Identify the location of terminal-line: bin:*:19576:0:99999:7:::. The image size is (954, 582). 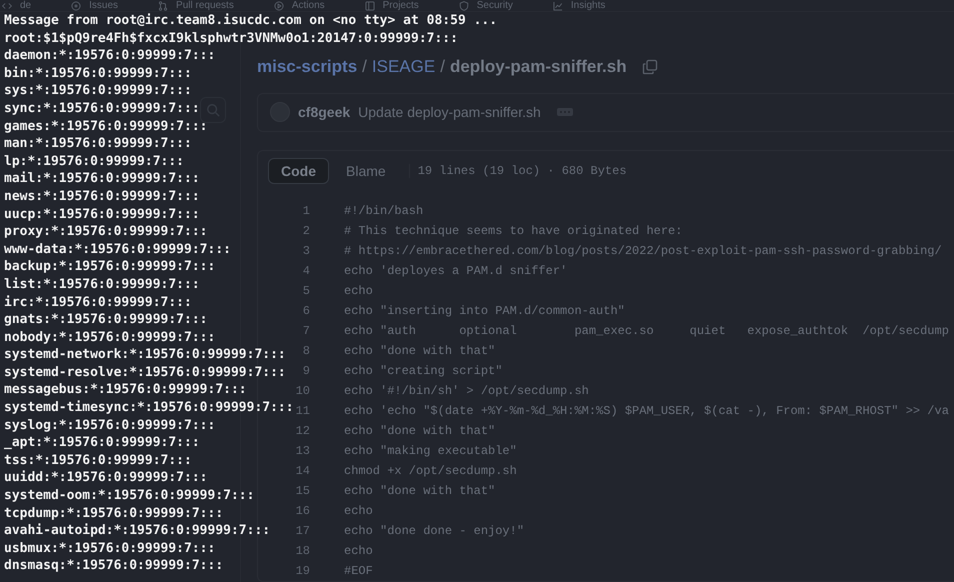
(98, 73).